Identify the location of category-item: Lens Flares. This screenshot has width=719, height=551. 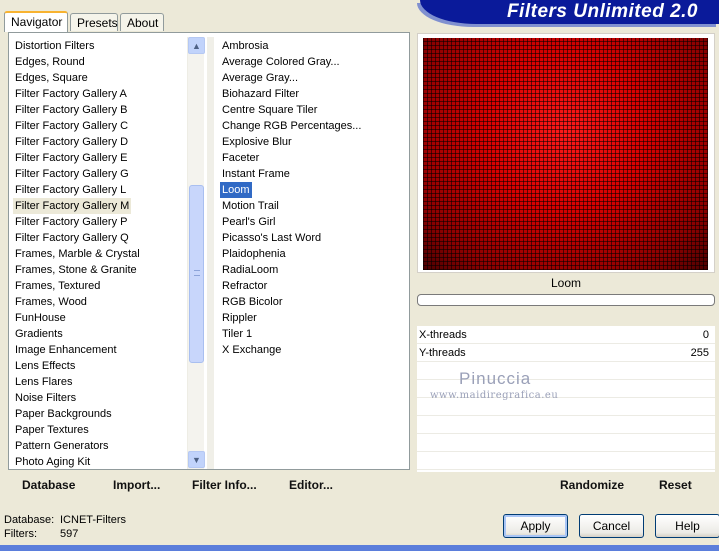
(43, 382).